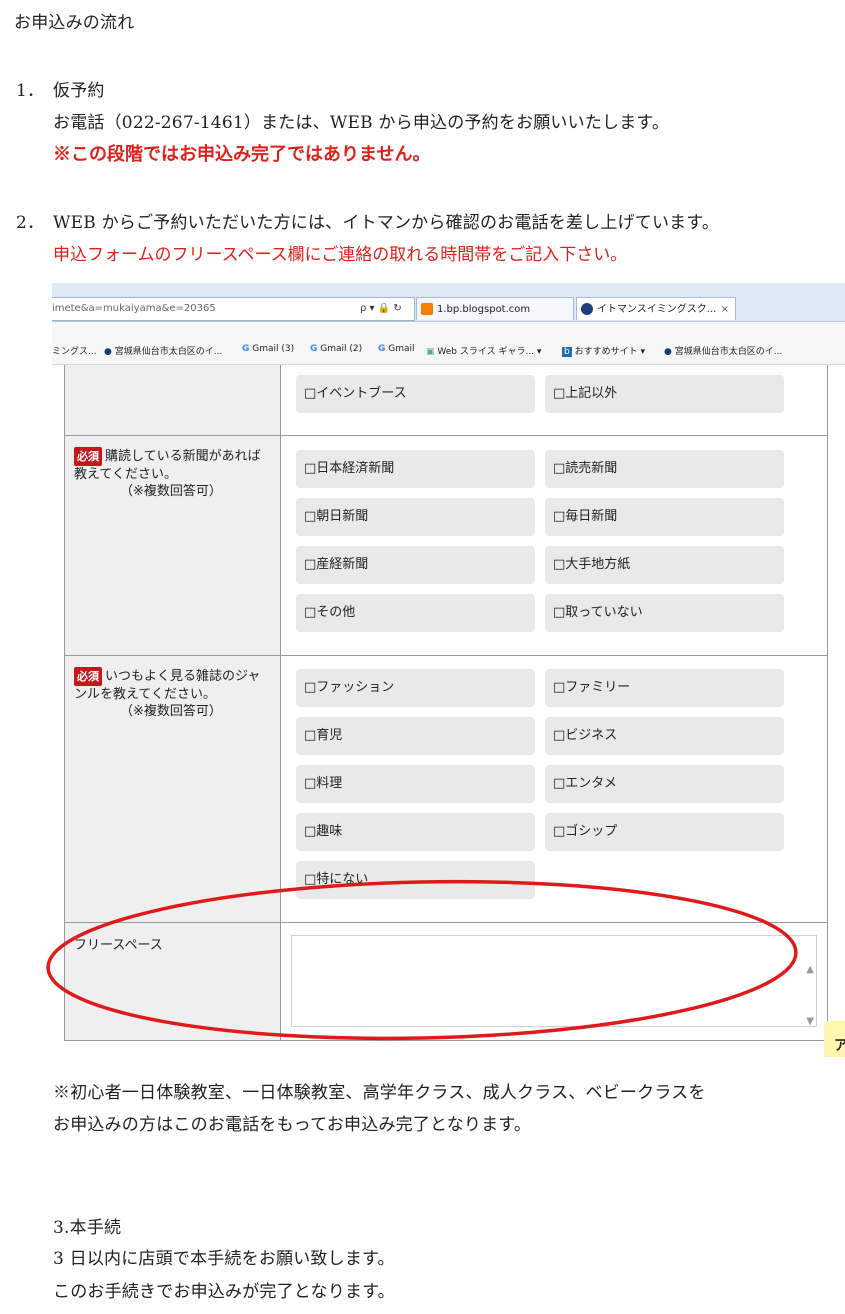  I want to click on checkbox-option: □大手地方紙, so click(664, 565).